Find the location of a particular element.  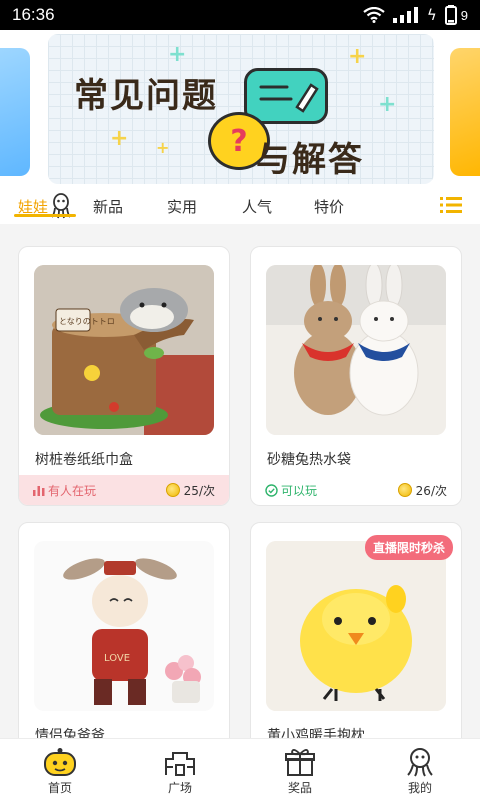

tab-new: 新品 is located at coordinates (108, 206).